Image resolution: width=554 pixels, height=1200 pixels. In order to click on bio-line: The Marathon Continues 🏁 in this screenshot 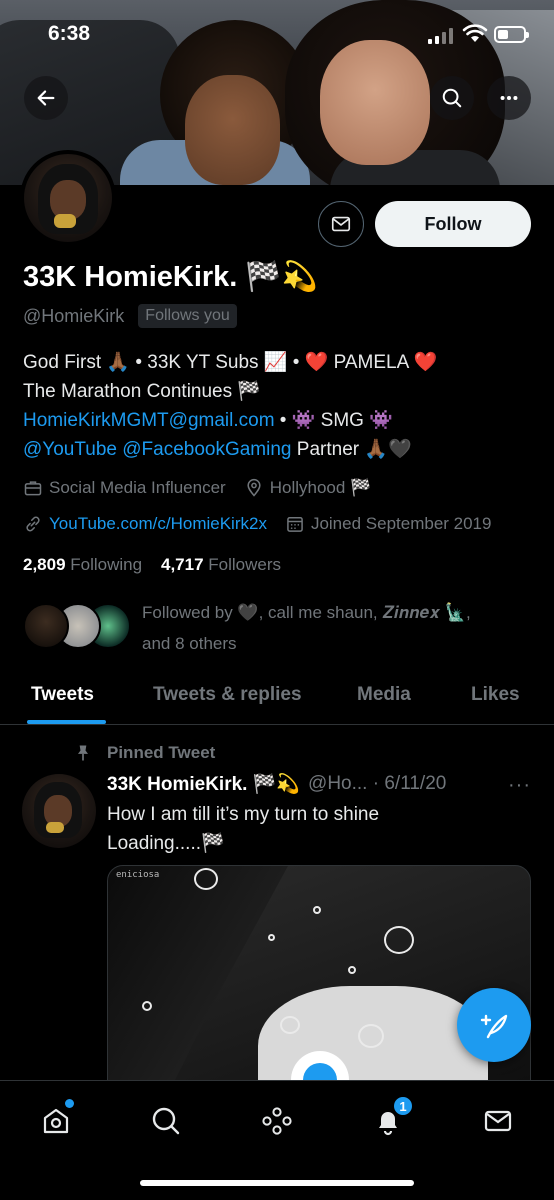, I will do `click(278, 391)`.